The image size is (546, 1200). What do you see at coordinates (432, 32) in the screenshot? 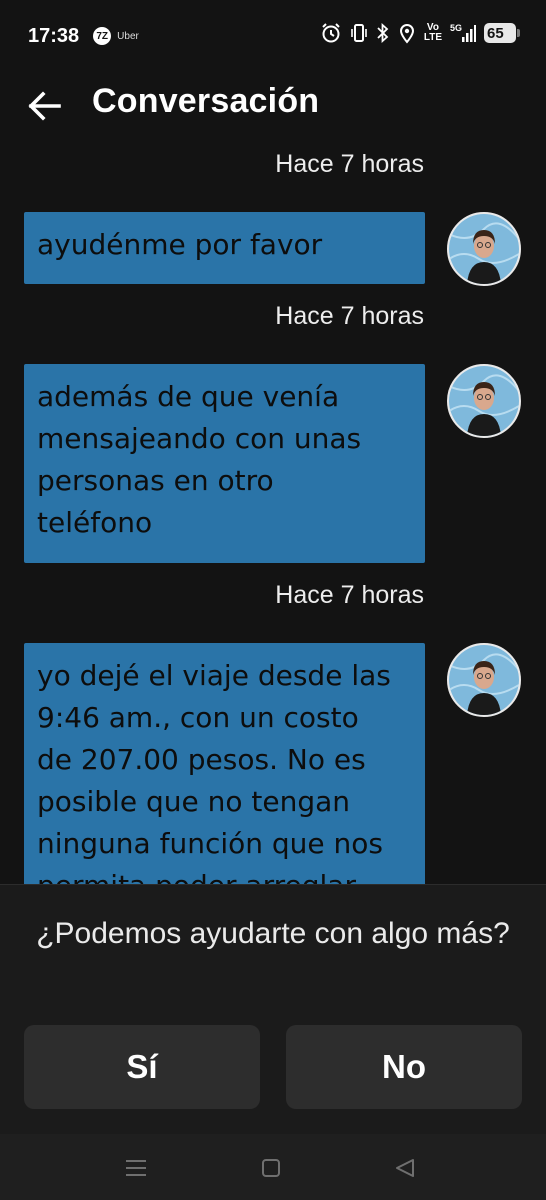
I see `volte-icon: Vo LTE` at bounding box center [432, 32].